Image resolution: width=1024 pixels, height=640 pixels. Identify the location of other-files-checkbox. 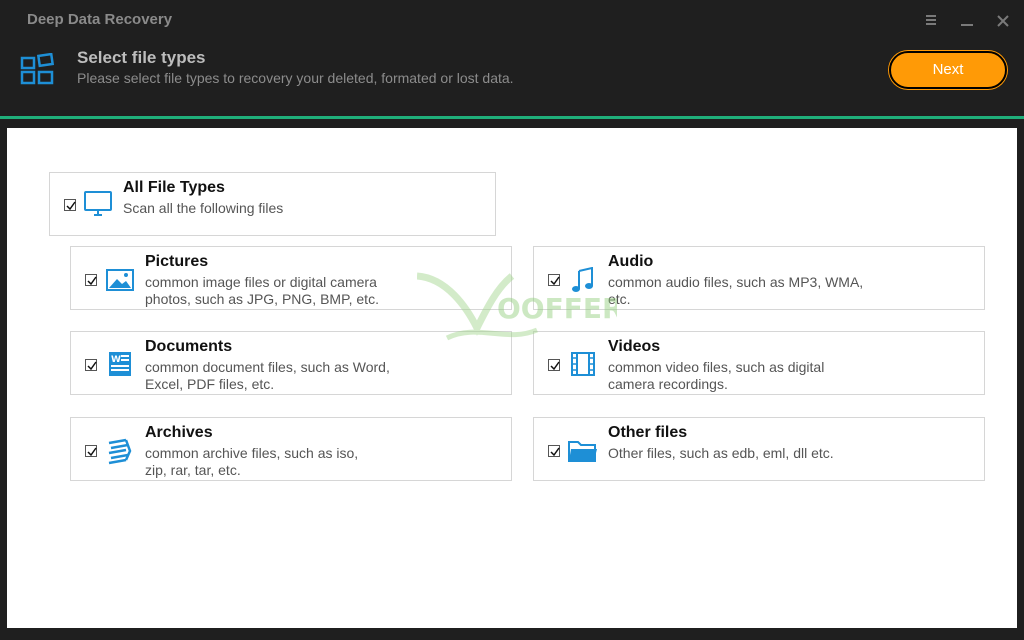
(554, 451).